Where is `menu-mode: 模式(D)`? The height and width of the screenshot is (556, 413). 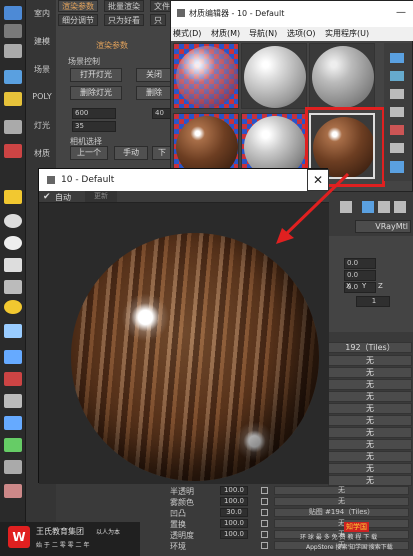
menu-mode: 模式(D) is located at coordinates (187, 33).